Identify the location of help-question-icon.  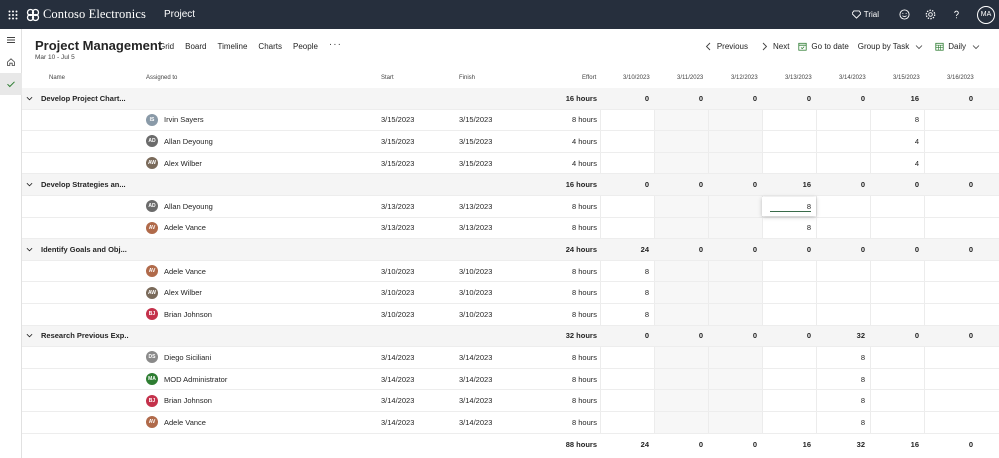
(956, 14).